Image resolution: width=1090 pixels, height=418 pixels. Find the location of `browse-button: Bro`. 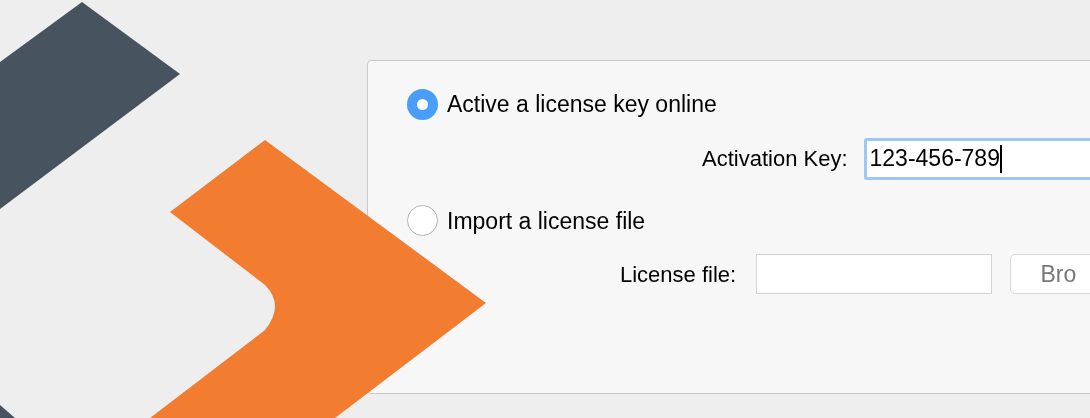

browse-button: Bro is located at coordinates (1050, 274).